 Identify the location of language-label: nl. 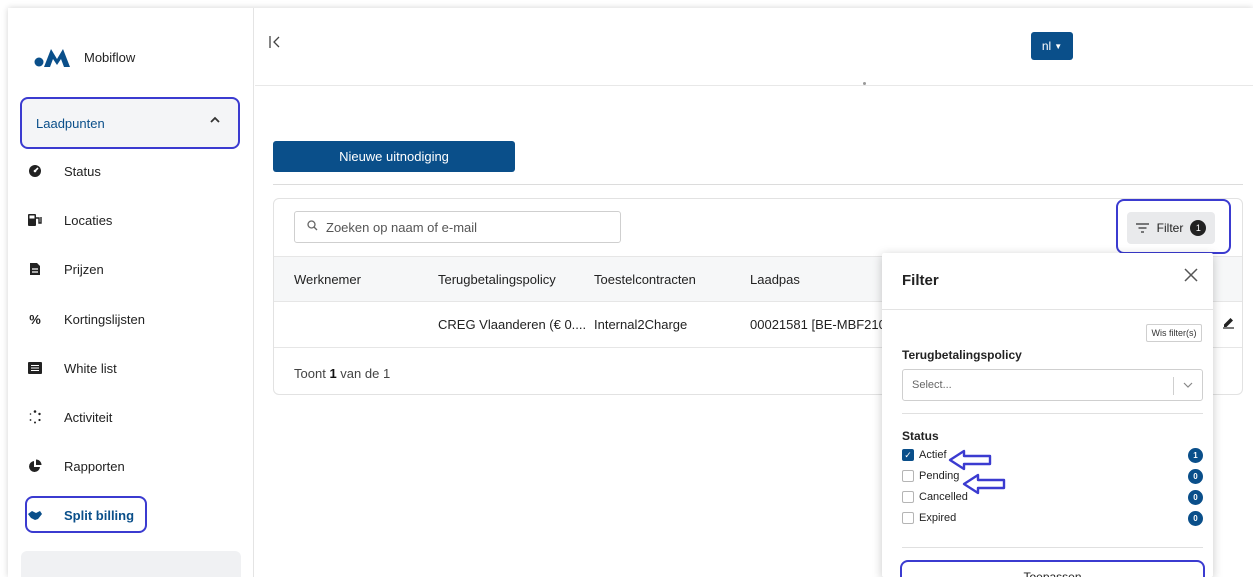
(1046, 46).